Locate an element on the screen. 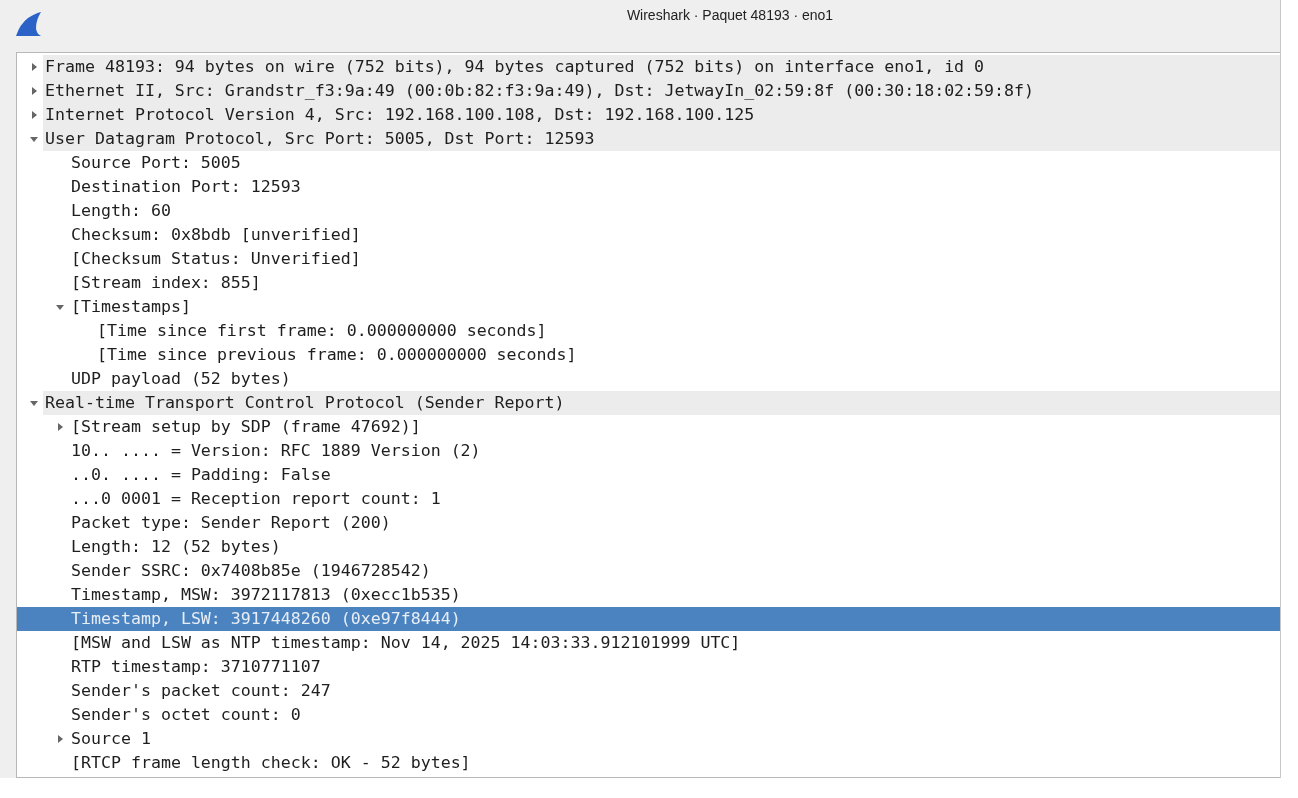 This screenshot has height=798, width=1298. tree-row: [Timestamps] is located at coordinates (648, 307).